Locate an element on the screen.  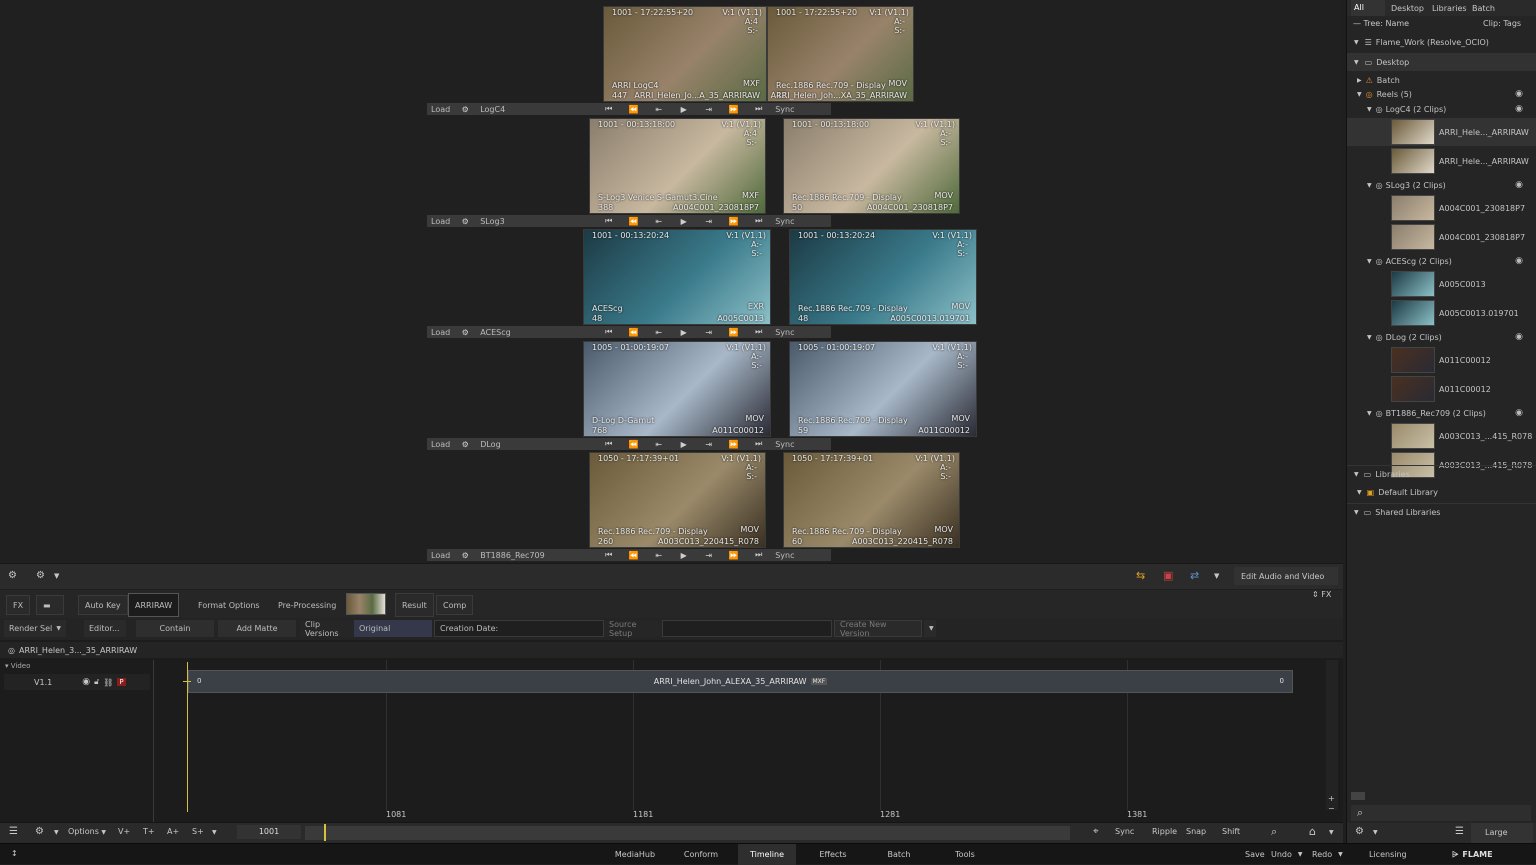
fx-toggle: ⇕ FX is located at coordinates (1321, 594).